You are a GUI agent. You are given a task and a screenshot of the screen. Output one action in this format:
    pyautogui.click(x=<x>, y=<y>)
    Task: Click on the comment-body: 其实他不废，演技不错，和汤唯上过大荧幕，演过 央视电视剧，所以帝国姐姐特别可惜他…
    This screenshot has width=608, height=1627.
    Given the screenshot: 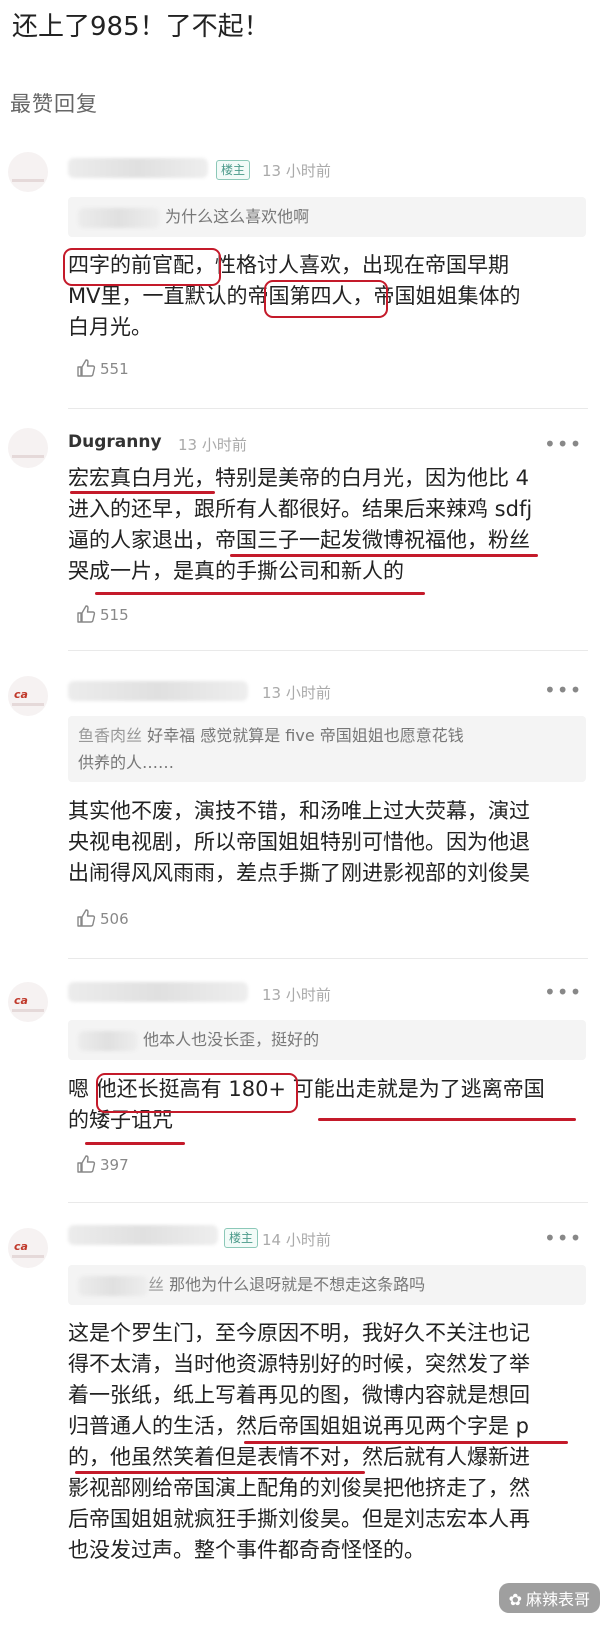 What is the action you would take?
    pyautogui.click(x=330, y=842)
    